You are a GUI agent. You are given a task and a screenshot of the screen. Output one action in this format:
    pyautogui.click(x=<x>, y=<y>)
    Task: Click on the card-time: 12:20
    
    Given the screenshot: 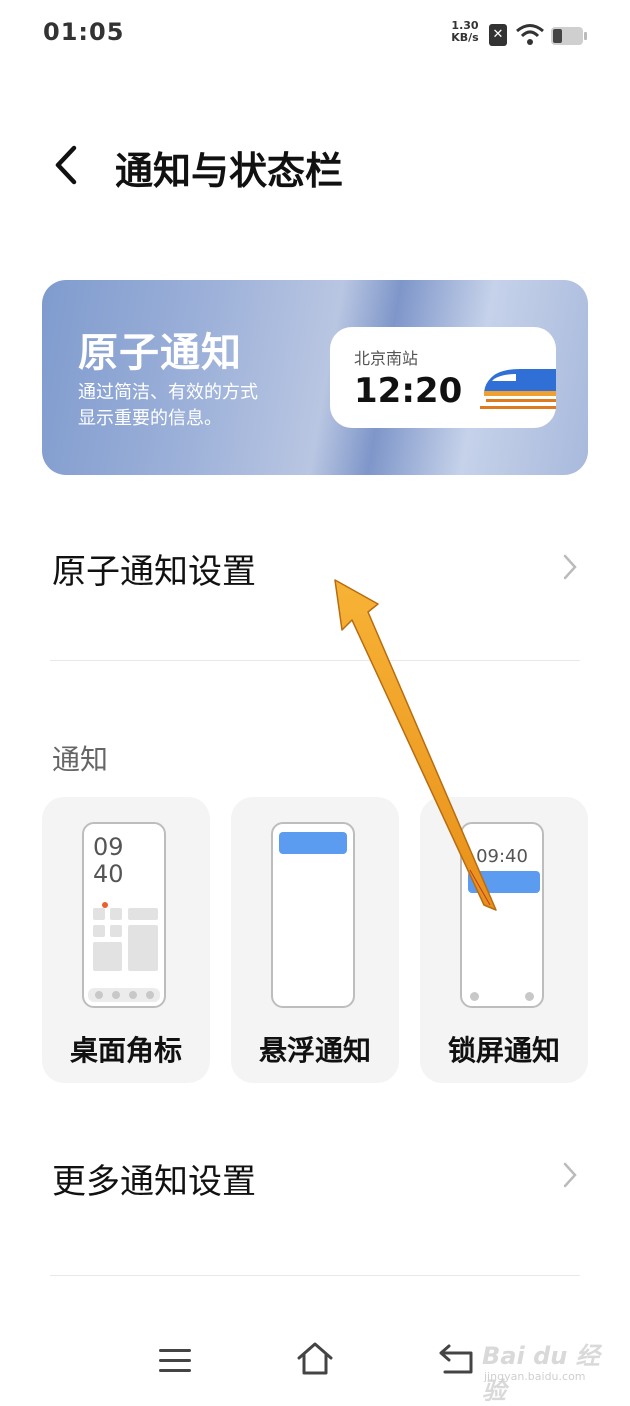 What is the action you would take?
    pyautogui.click(x=408, y=391)
    